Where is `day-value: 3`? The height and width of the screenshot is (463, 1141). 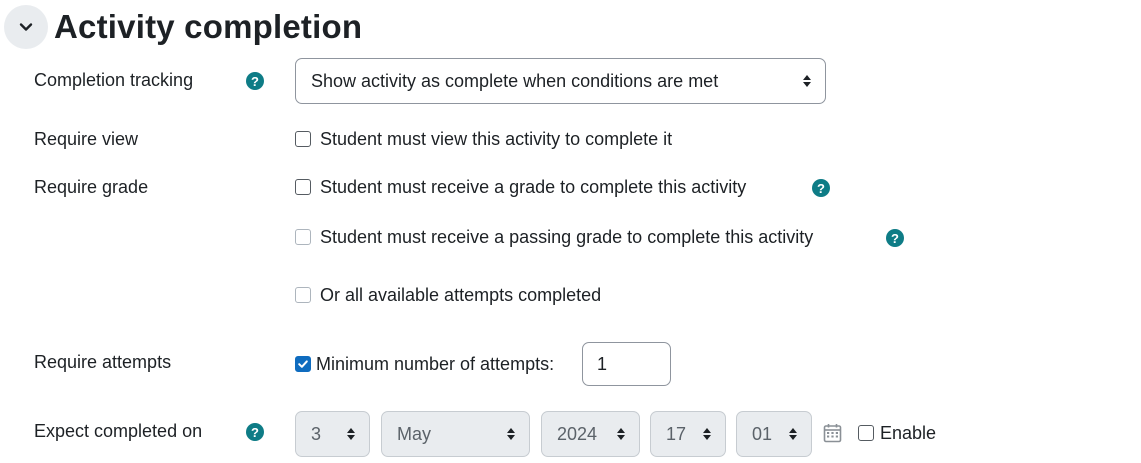 day-value: 3 is located at coordinates (316, 433).